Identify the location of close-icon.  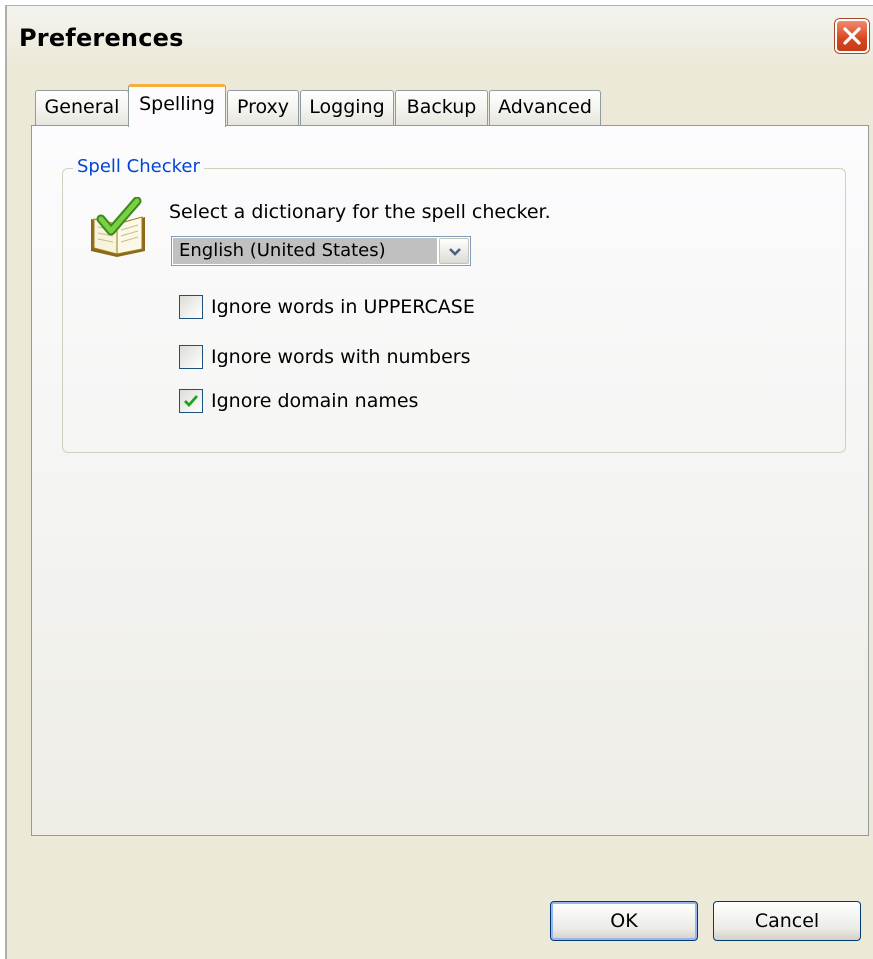
(852, 36).